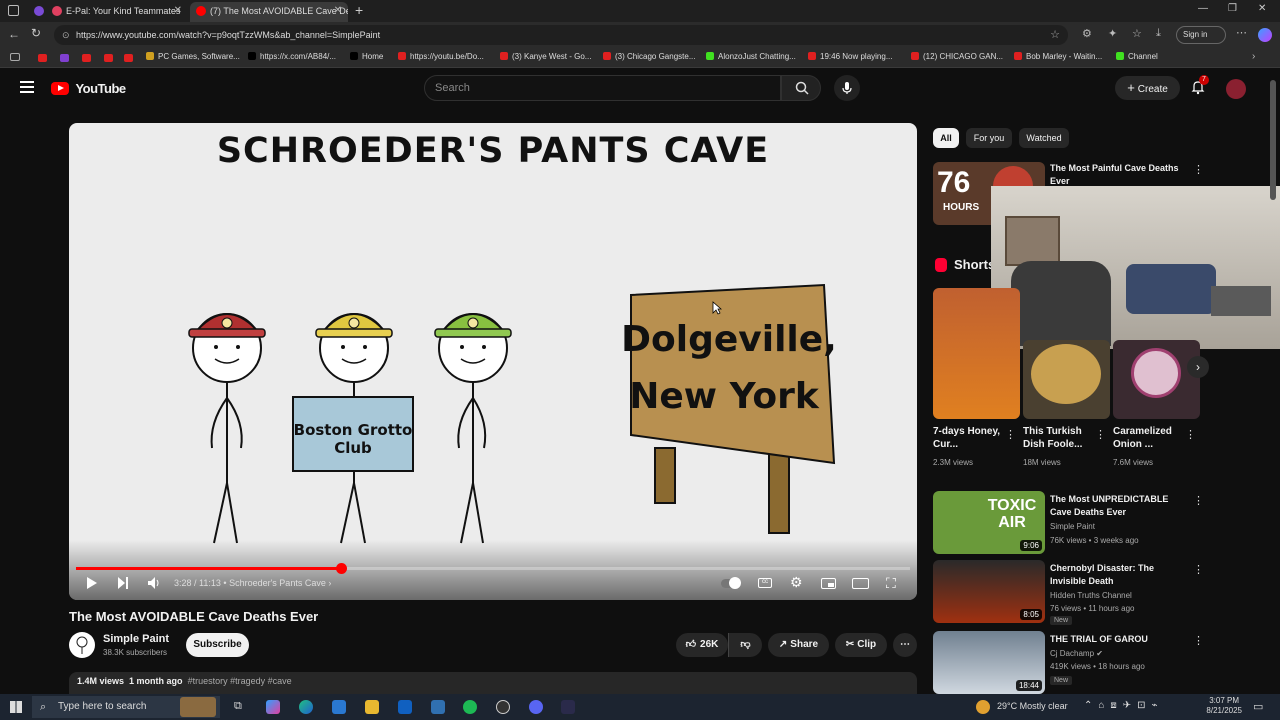  What do you see at coordinates (217, 645) in the screenshot?
I see `subscribe-button: Subscribe` at bounding box center [217, 645].